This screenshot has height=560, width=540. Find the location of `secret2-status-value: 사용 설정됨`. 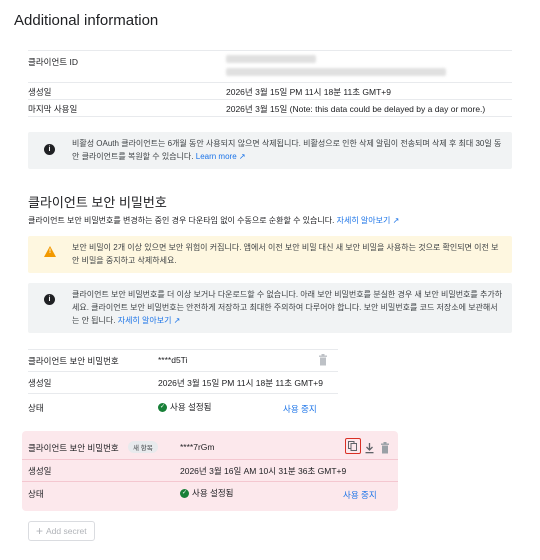

secret2-status-value: 사용 설정됨 is located at coordinates (213, 493).